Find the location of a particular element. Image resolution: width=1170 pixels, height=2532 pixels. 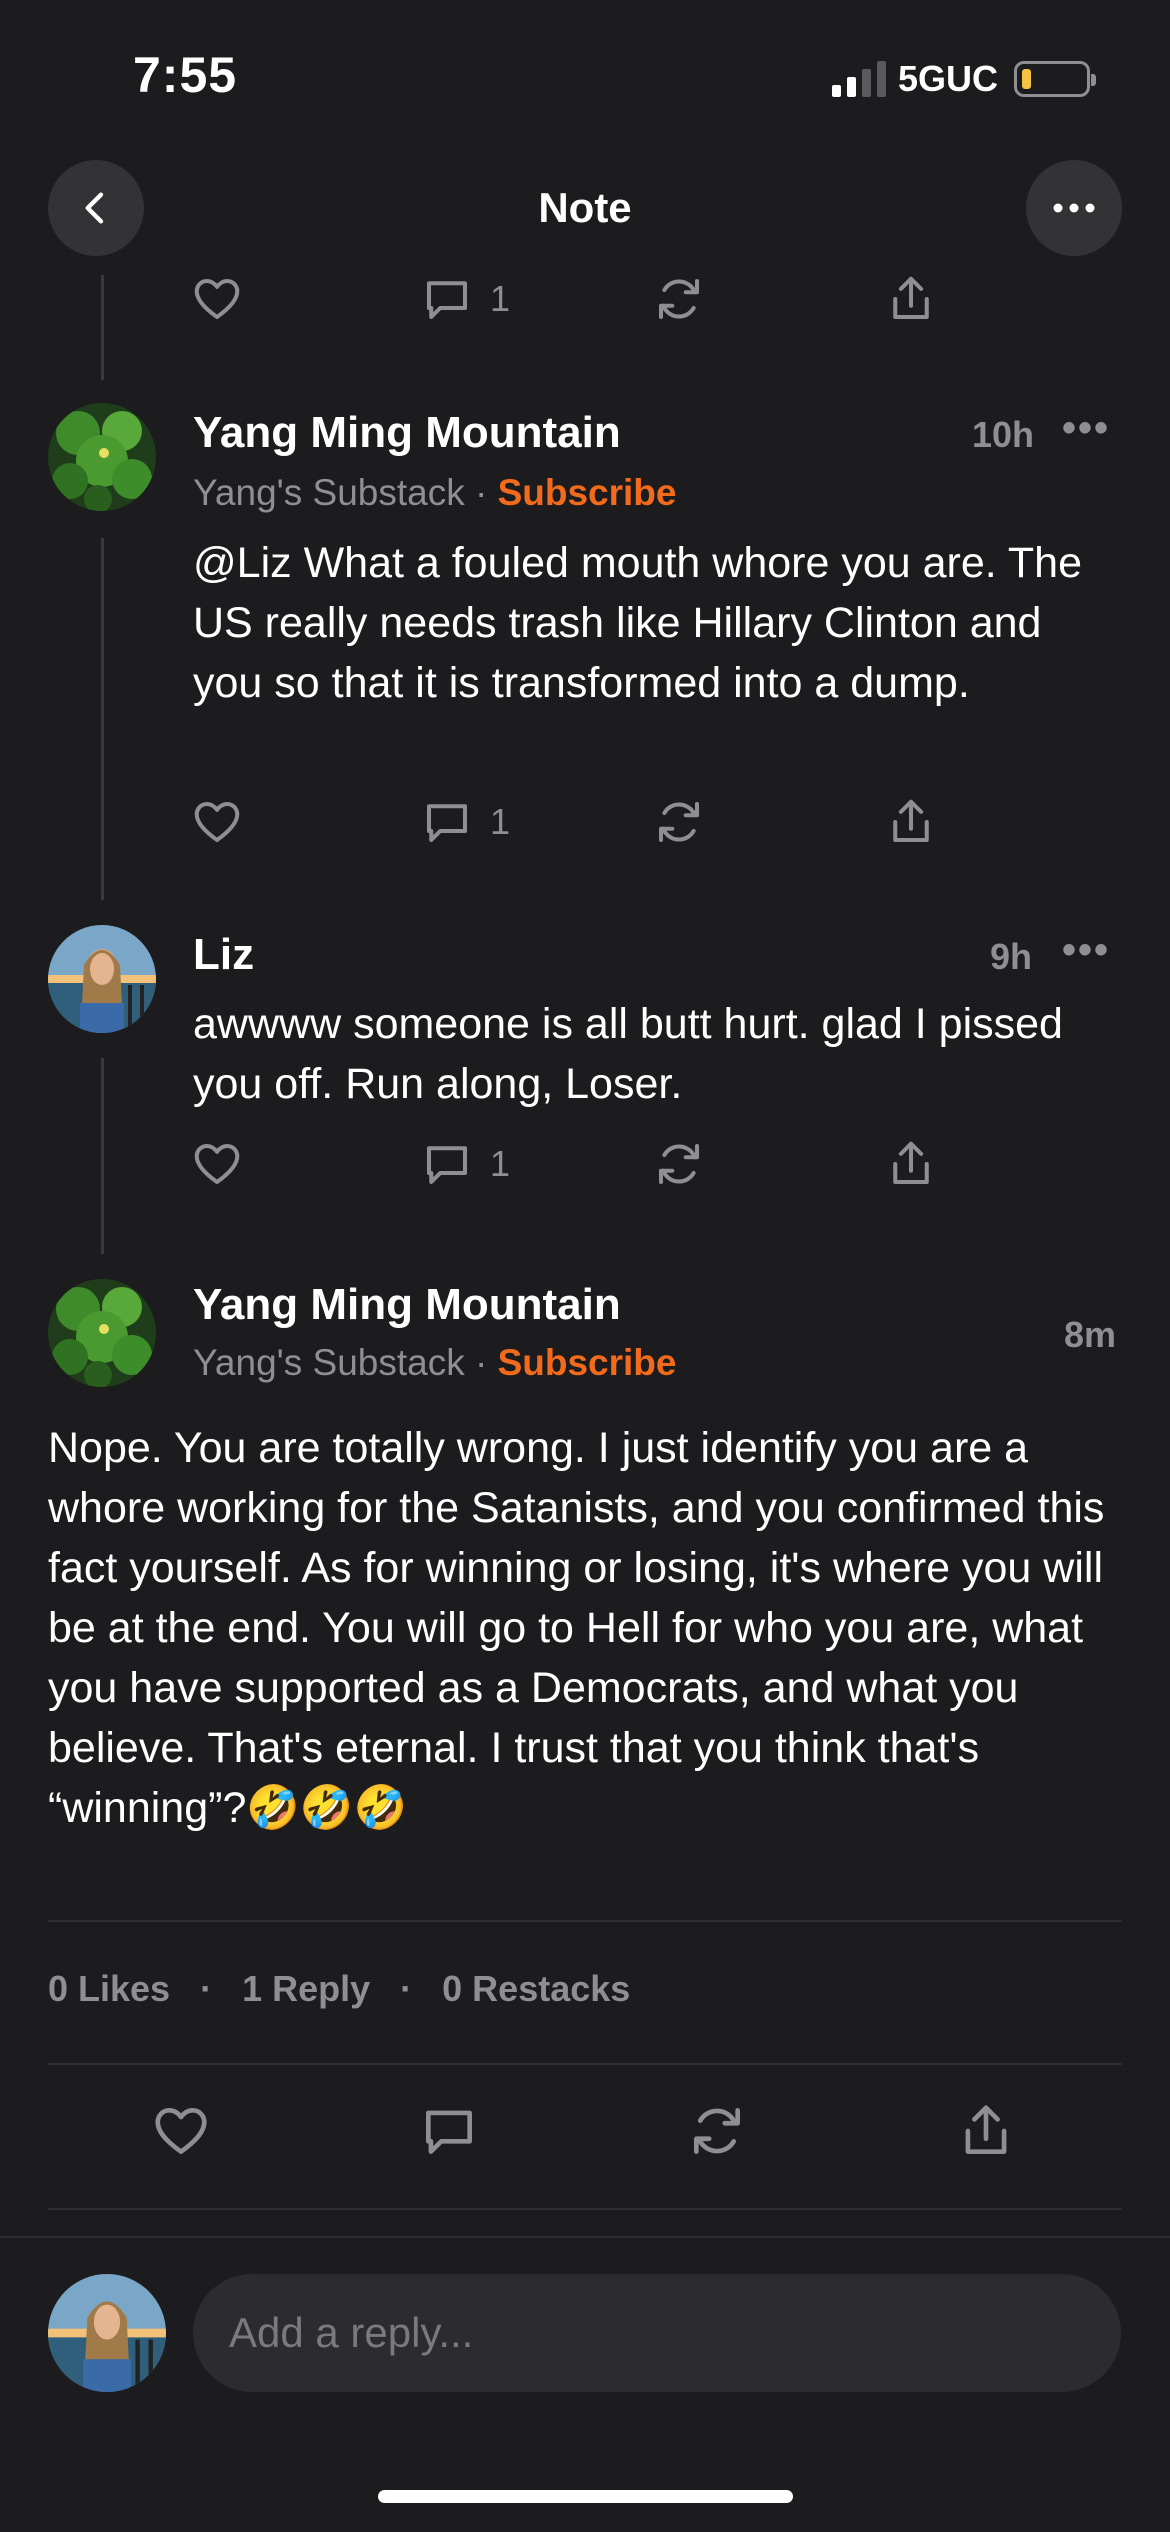

signal-icon is located at coordinates (858, 79).